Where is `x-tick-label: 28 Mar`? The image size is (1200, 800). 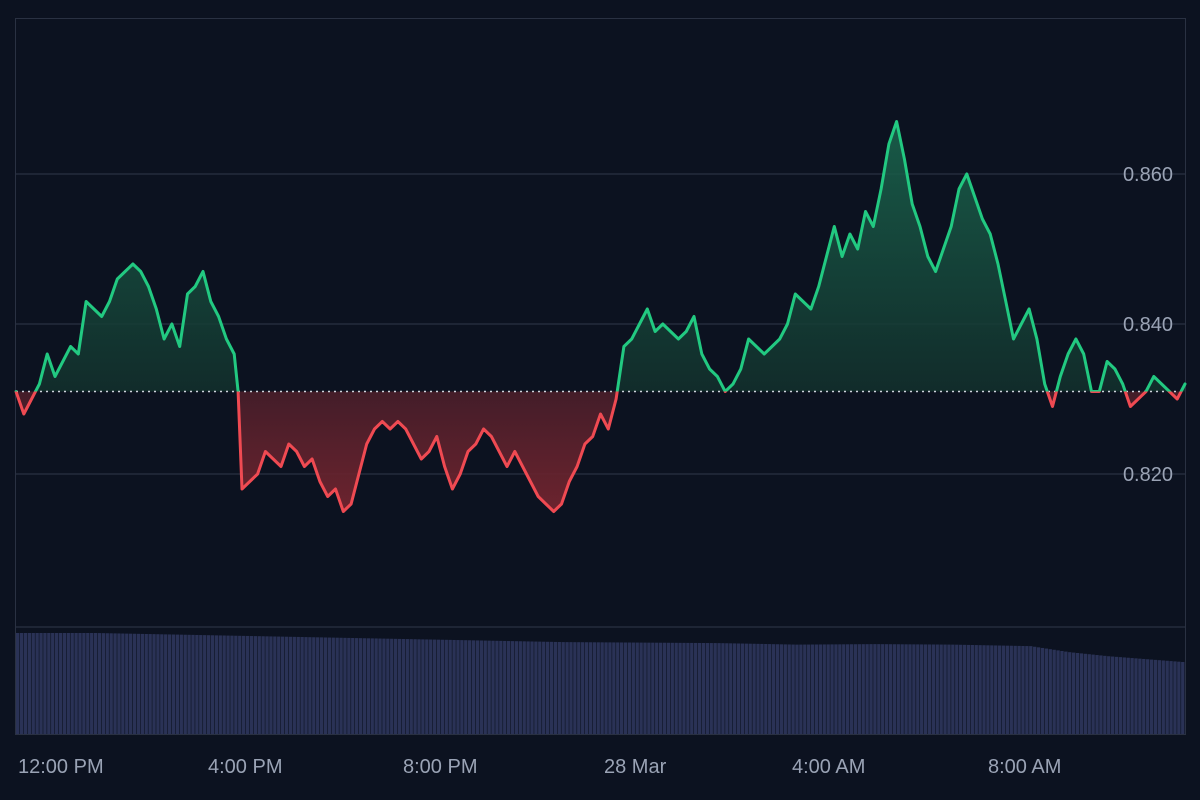
x-tick-label: 28 Mar is located at coordinates (635, 767).